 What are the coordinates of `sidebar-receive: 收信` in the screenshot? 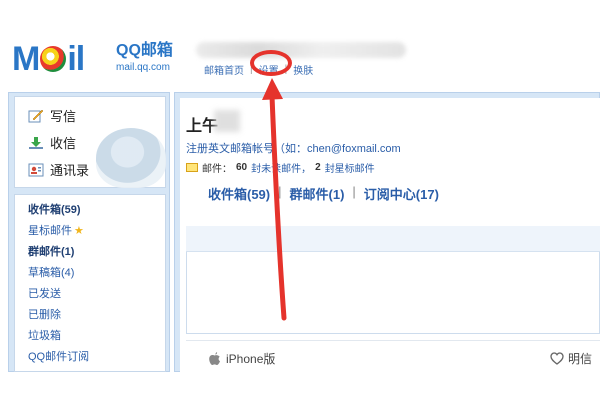 It's located at (52, 142).